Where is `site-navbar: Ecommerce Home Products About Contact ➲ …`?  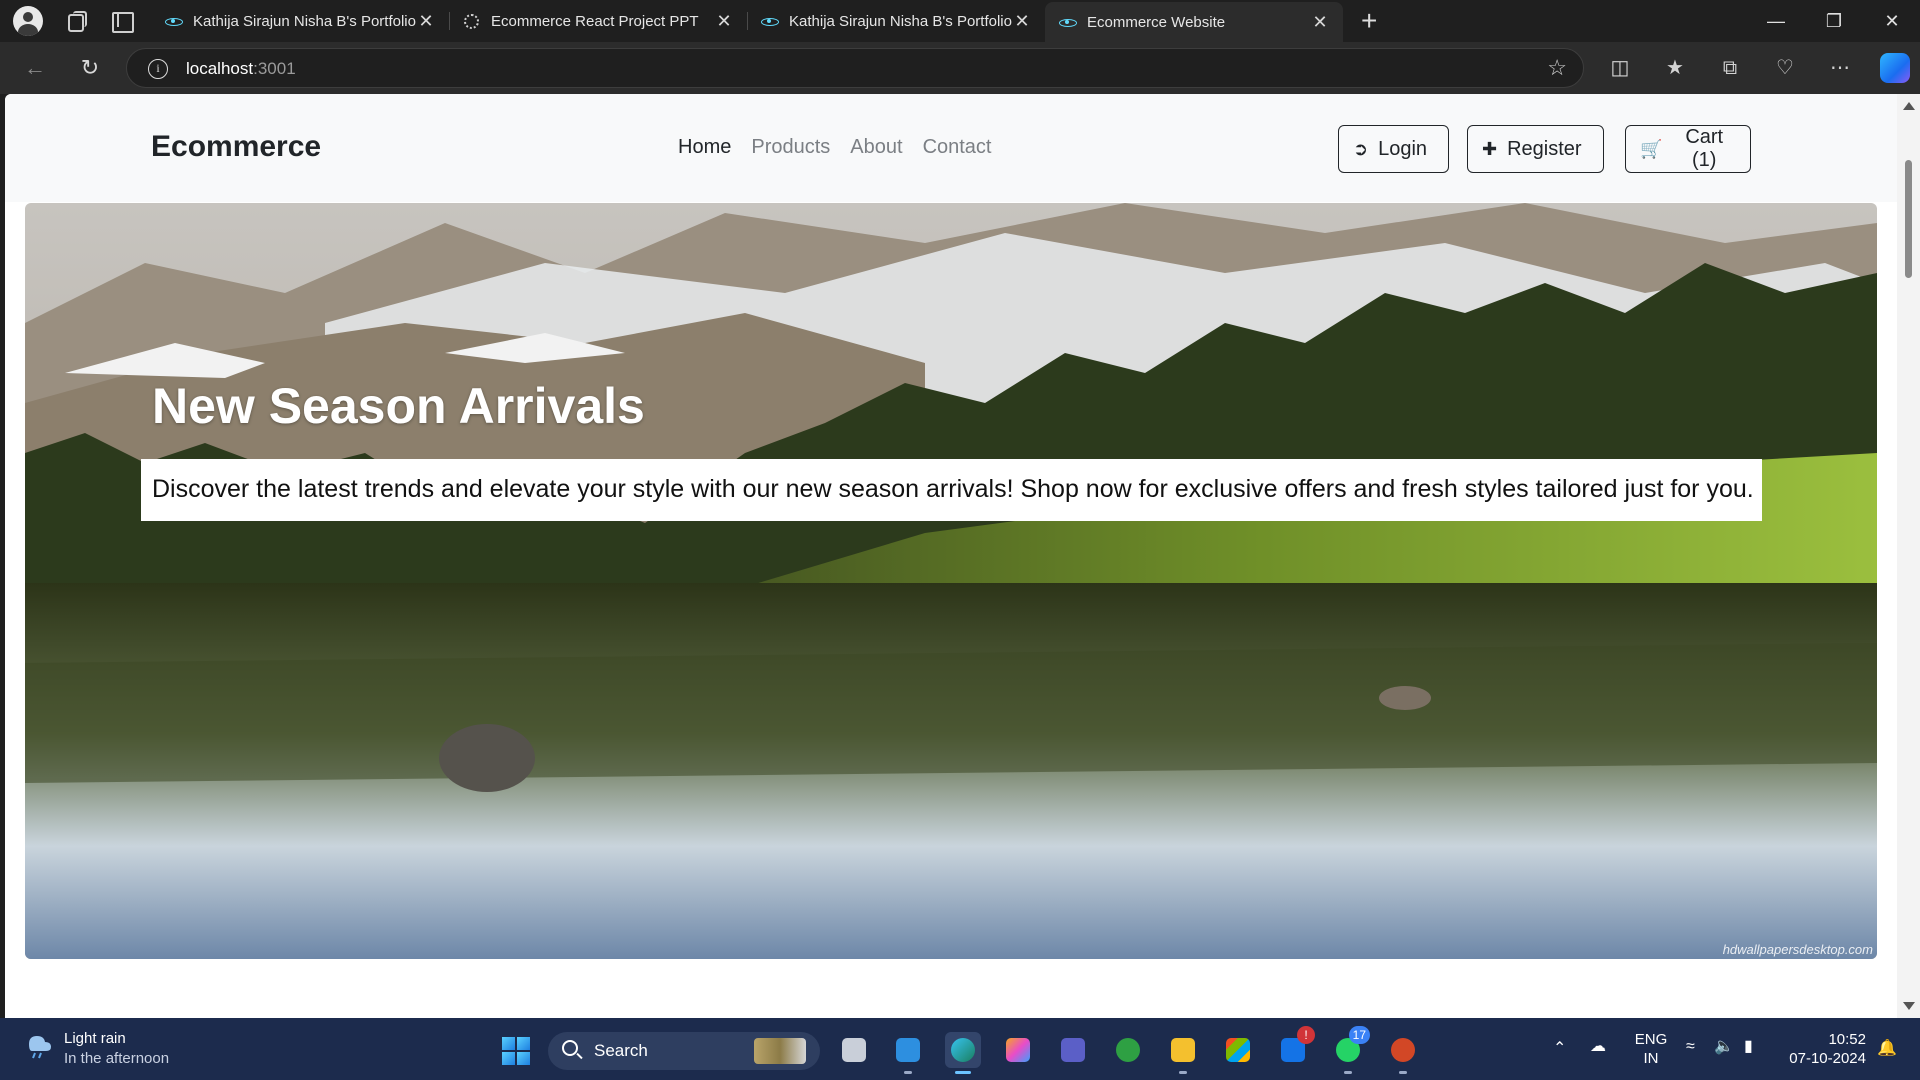 site-navbar: Ecommerce Home Products About Contact ➲ … is located at coordinates (951, 148).